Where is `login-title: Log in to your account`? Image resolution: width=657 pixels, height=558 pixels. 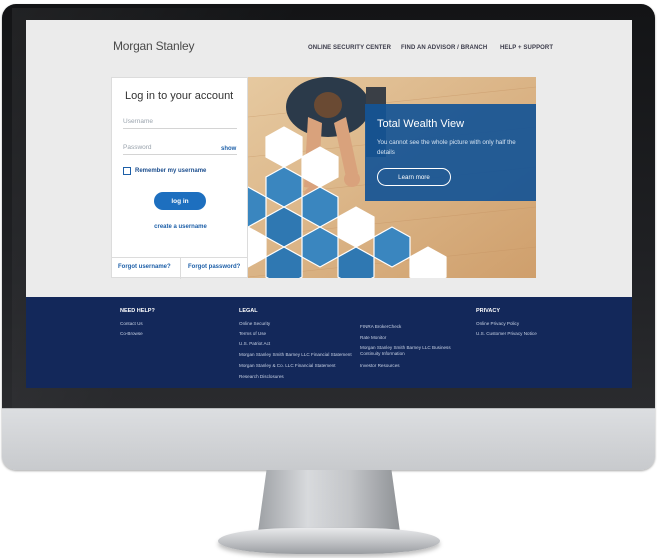
login-title: Log in to your account is located at coordinates (179, 96).